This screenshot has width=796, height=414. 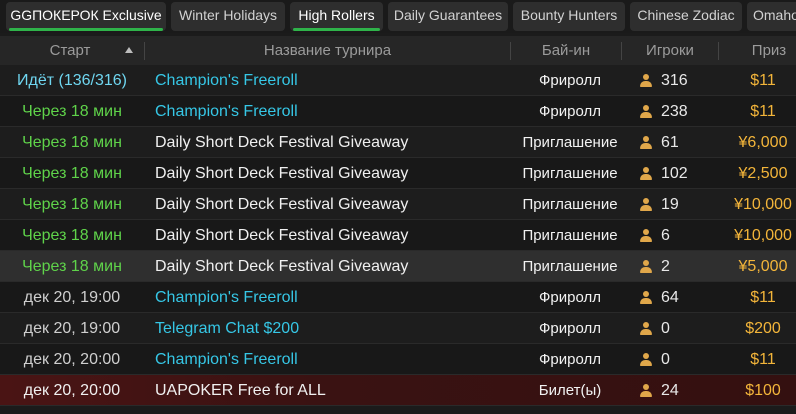 I want to click on tab-winter-holidays: Winter Holidays, so click(x=228, y=16).